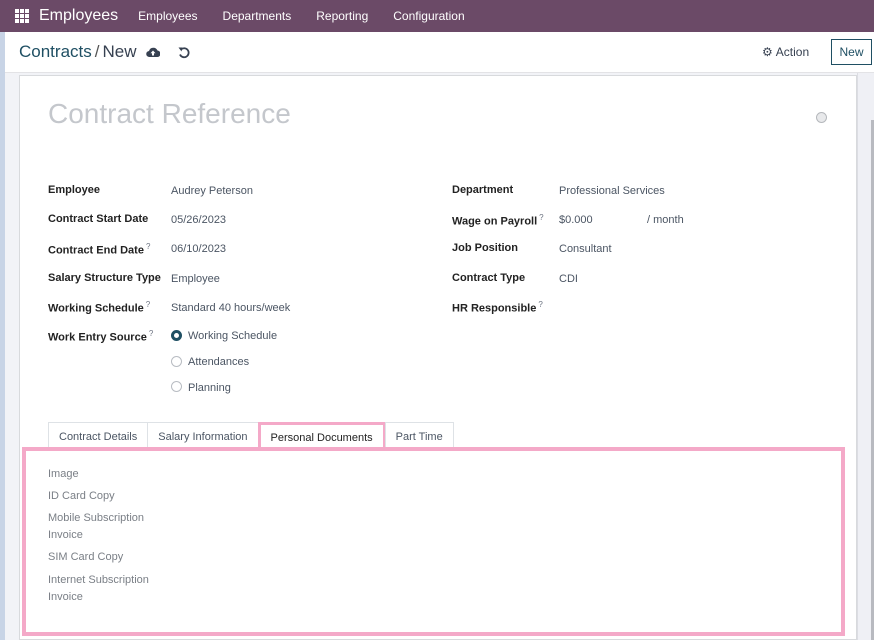 This screenshot has width=874, height=640. I want to click on employee-field: Audrey Peterson, so click(212, 191).